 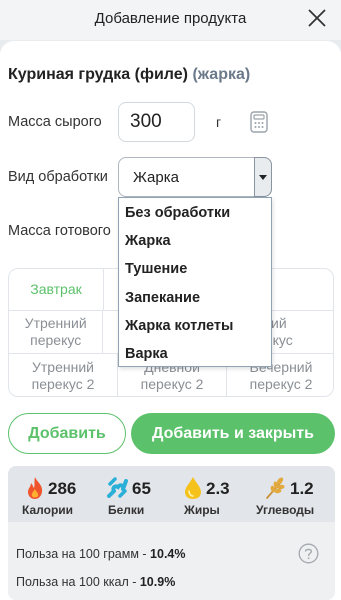 What do you see at coordinates (221, 74) in the screenshot?
I see `product-mode: (жарка)` at bounding box center [221, 74].